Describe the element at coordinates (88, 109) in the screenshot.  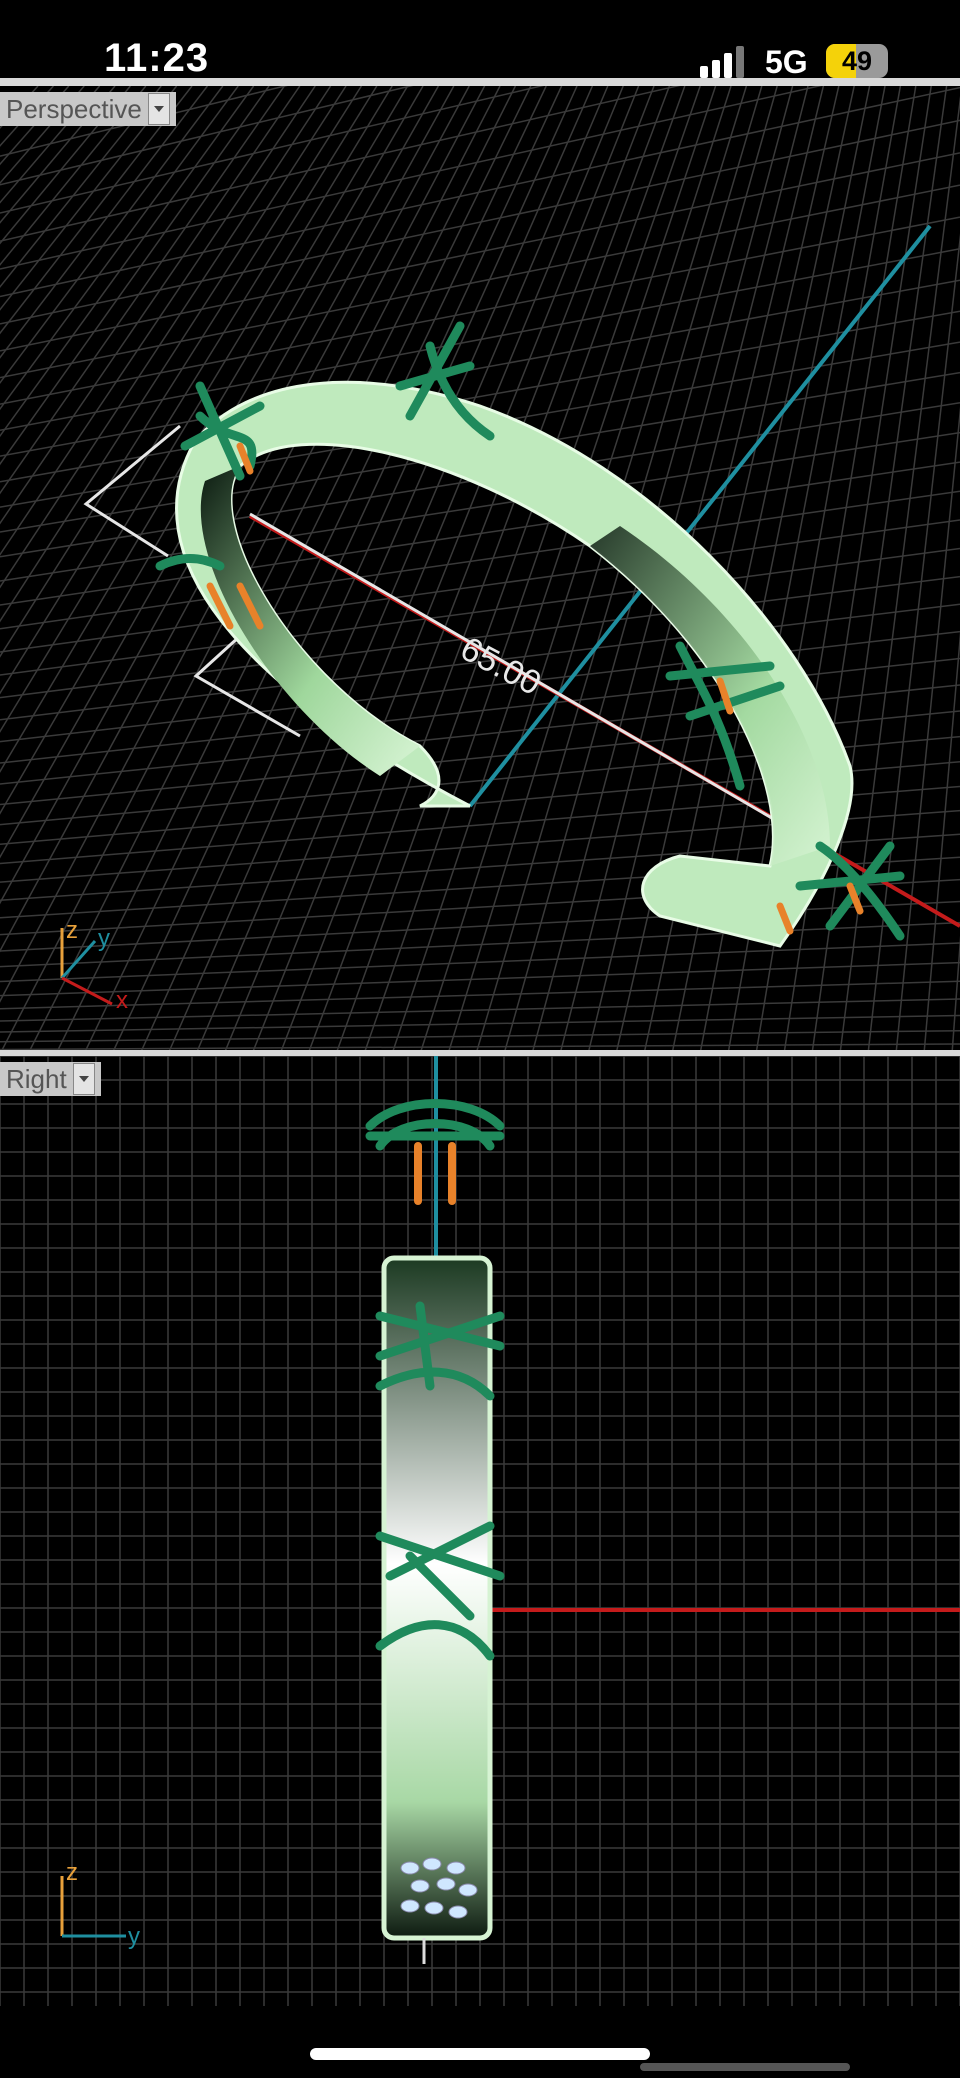
I see `viewport-label-perspective: Perspective` at that location.